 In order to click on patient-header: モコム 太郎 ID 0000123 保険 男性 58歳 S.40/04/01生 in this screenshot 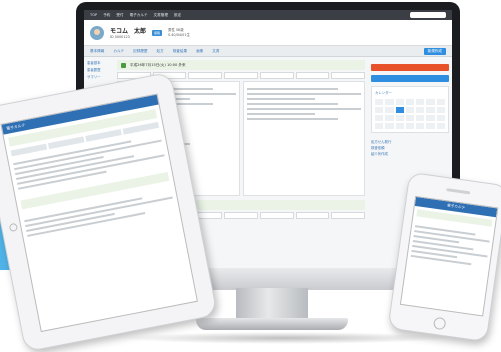, I will do `click(268, 33)`.